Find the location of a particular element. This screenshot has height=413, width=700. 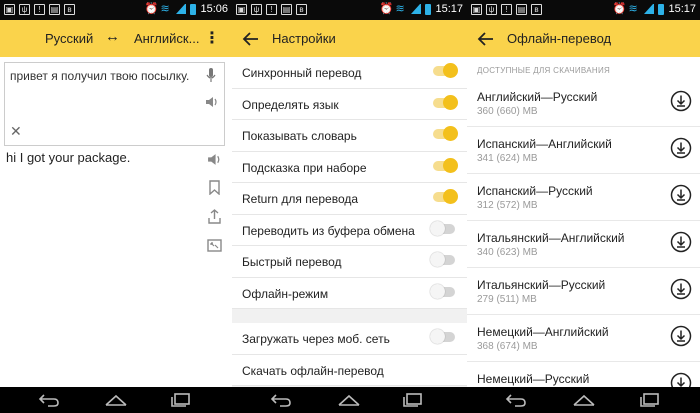

settings-row-label: Переводить из буфера обмена is located at coordinates (328, 230).